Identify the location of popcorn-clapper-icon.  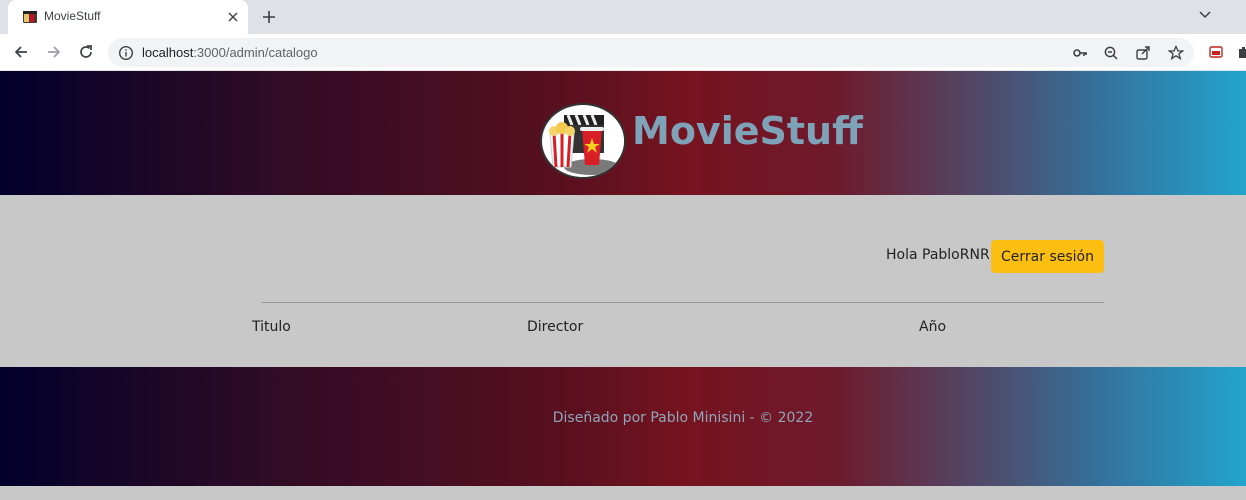
(583, 141).